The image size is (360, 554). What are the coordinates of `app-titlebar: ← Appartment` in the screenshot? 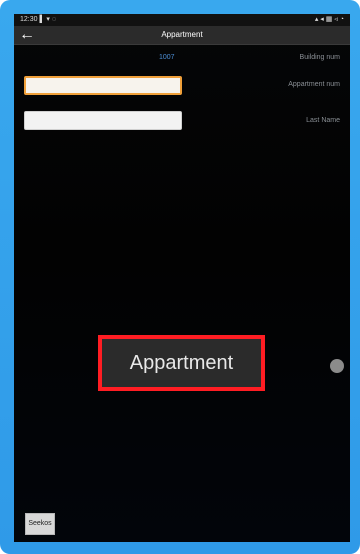 It's located at (182, 35).